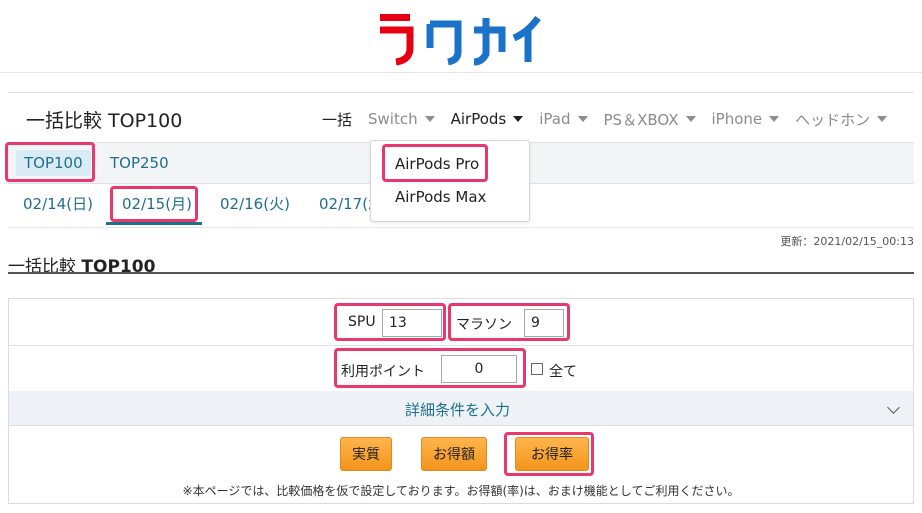  I want to click on nav-item-airpods: AirPods, so click(487, 119).